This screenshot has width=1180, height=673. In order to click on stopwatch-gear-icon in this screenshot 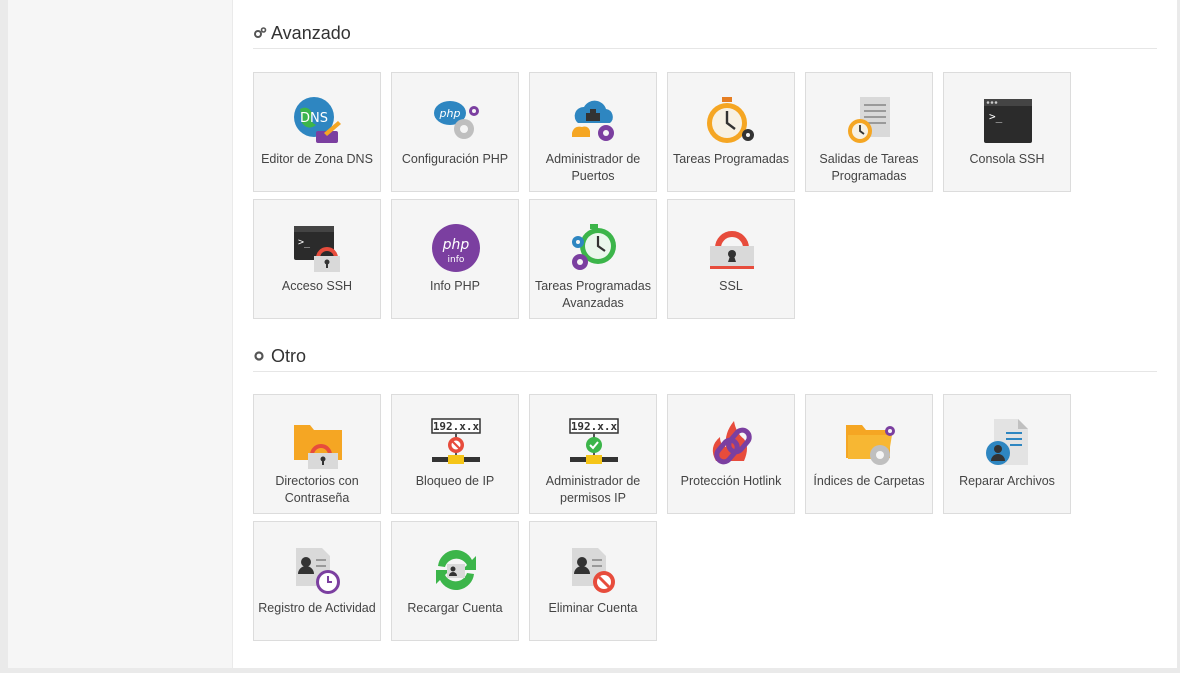, I will do `click(732, 121)`.